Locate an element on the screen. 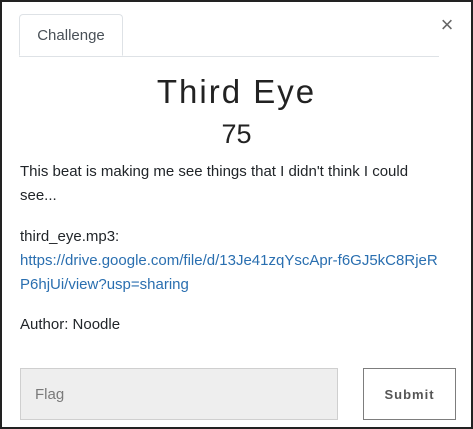 The image size is (473, 429). tab-bar: Challenge is located at coordinates (229, 35).